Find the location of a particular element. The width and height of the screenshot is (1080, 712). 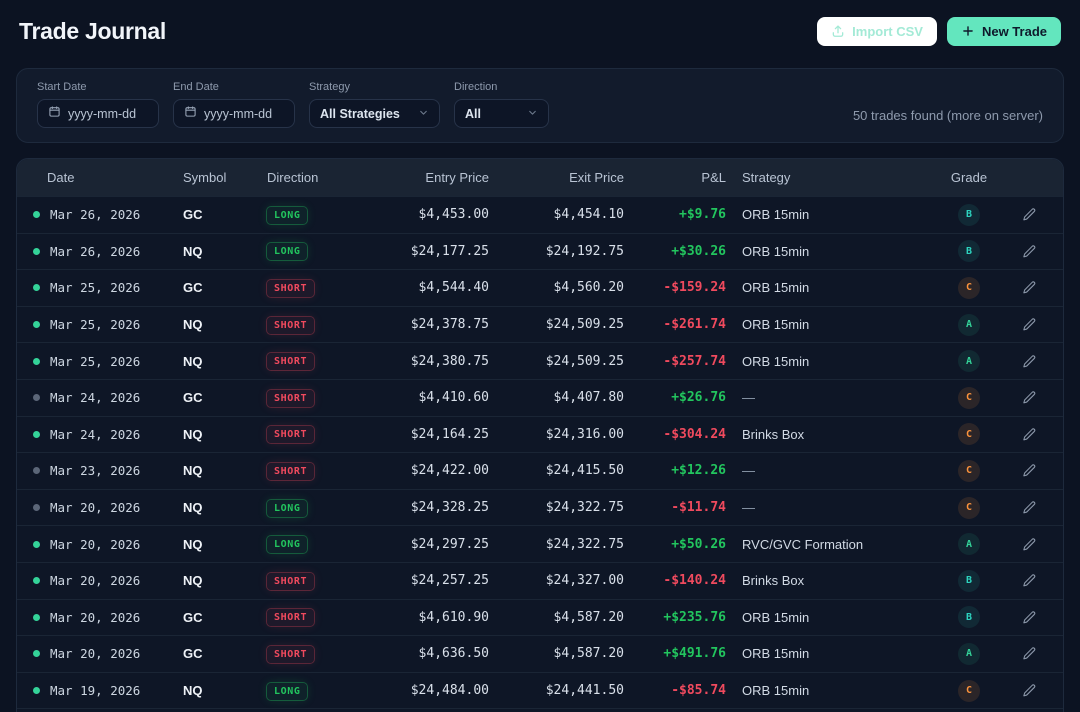

entry-price: $24,378.75 is located at coordinates (449, 325).